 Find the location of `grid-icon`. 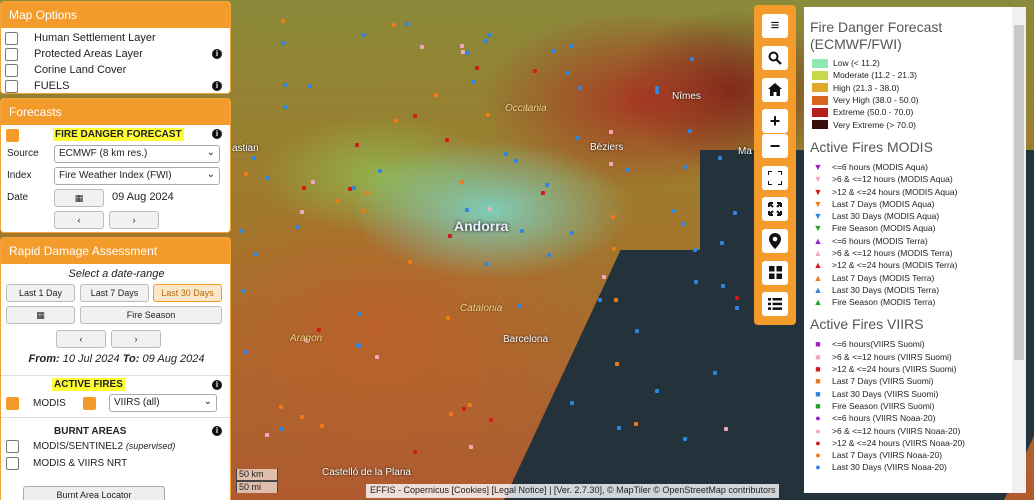

grid-icon is located at coordinates (775, 273).